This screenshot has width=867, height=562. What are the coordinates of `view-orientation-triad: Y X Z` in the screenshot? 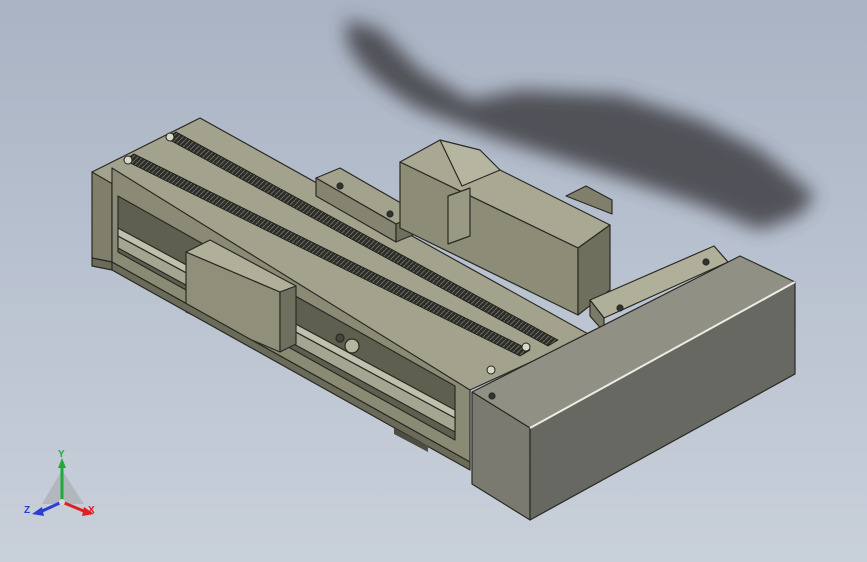 It's located at (67, 486).